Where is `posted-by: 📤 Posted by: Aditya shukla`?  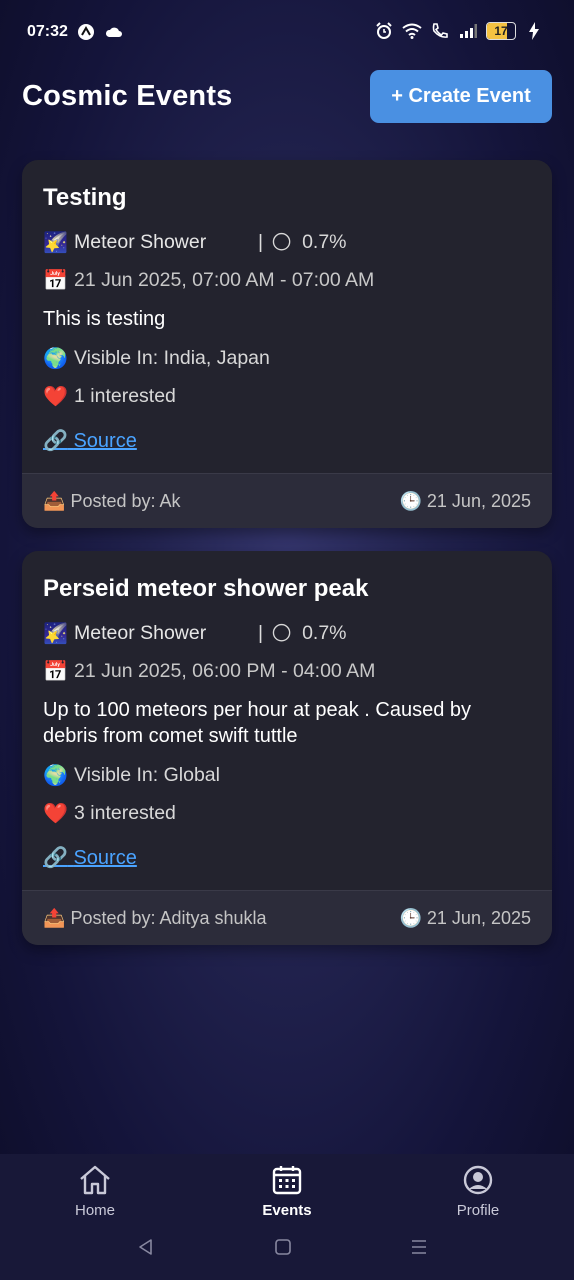 posted-by: 📤 Posted by: Aditya shukla is located at coordinates (155, 917).